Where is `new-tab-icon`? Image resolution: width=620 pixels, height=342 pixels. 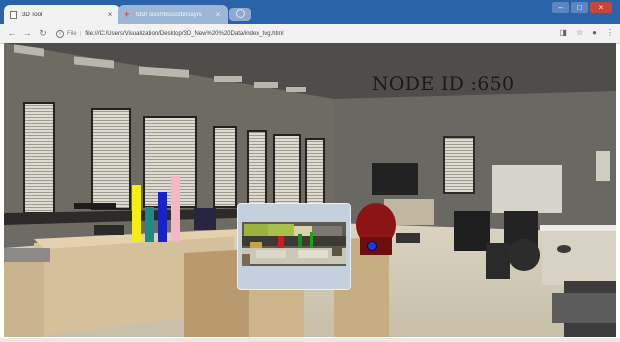
new-tab-icon is located at coordinates (240, 13).